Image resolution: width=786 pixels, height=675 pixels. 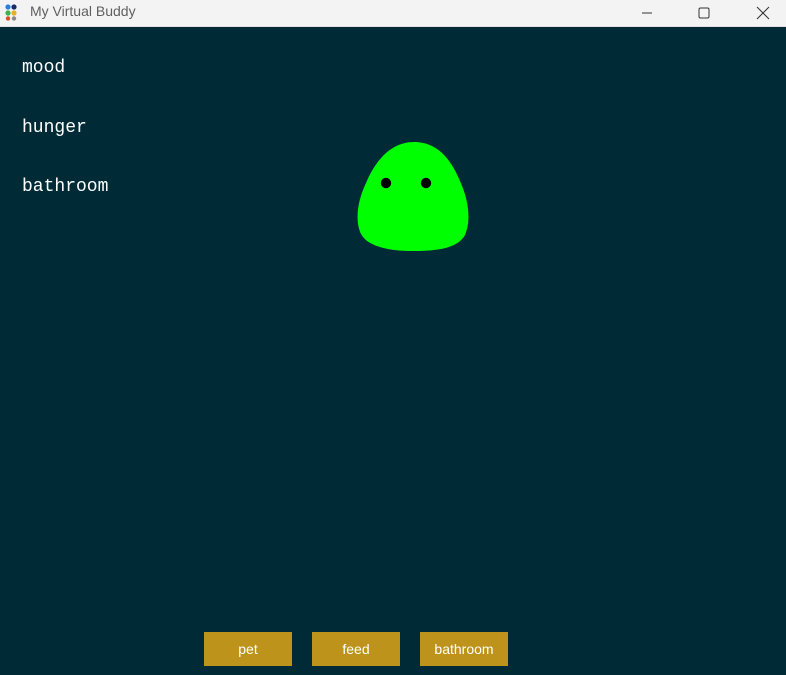 I want to click on maximize-icon, so click(x=704, y=13).